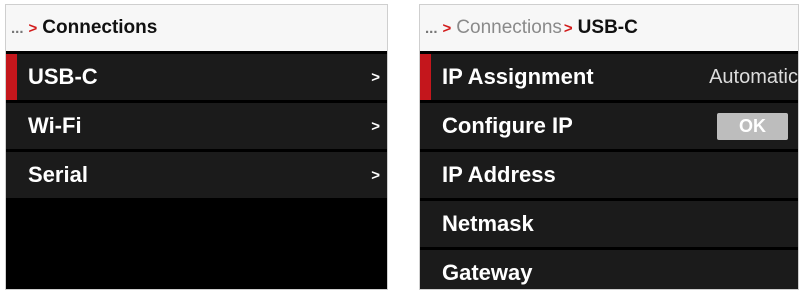  Describe the element at coordinates (609, 269) in the screenshot. I see `menu-item-gateway: Gateway` at that location.